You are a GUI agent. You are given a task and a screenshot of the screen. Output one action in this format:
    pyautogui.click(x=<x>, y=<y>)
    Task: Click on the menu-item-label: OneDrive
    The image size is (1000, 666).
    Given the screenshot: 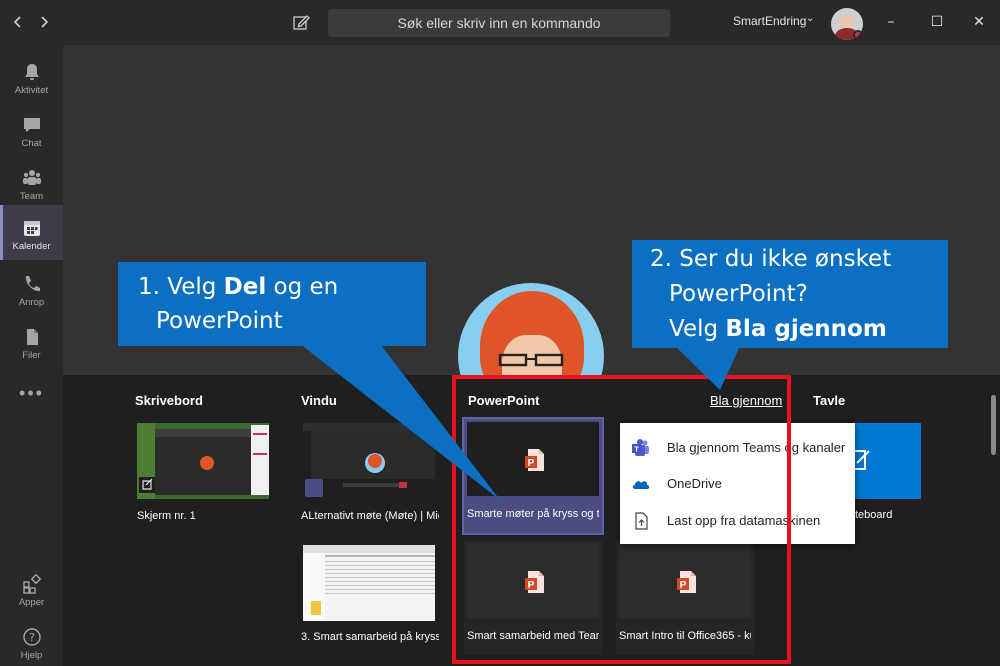 What is the action you would take?
    pyautogui.click(x=694, y=483)
    